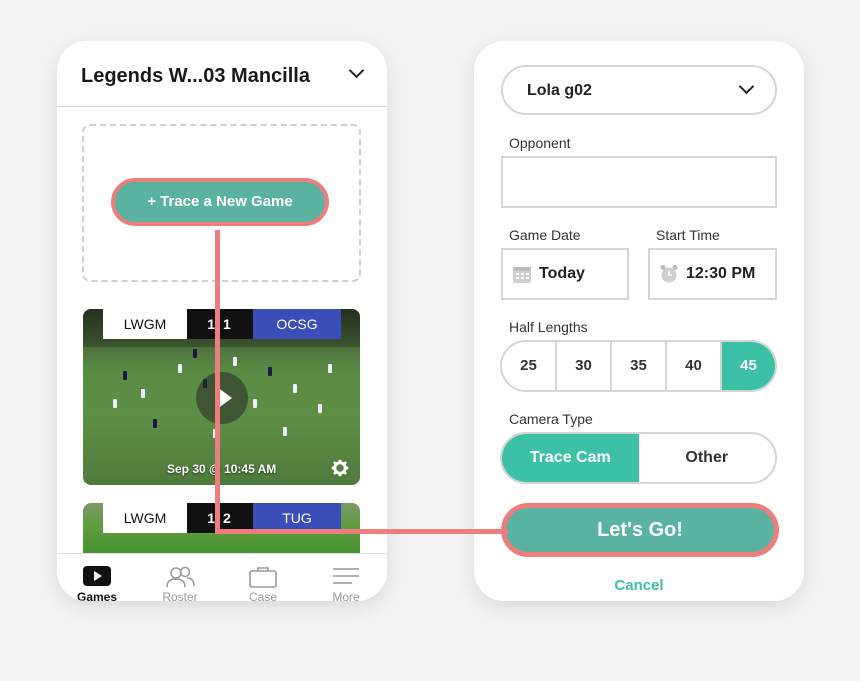 Image resolution: width=860 pixels, height=681 pixels. I want to click on camera-option-other: Other, so click(707, 458).